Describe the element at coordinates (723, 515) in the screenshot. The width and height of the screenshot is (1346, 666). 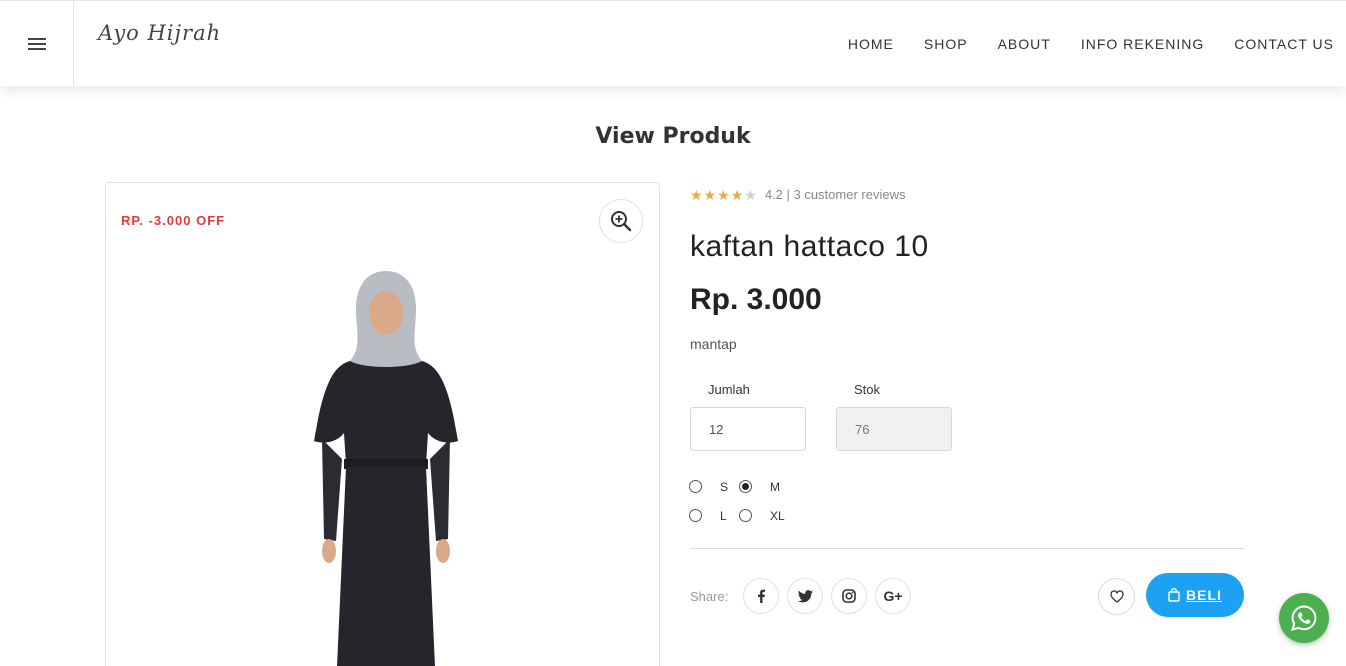
I see `size-label: L` at that location.